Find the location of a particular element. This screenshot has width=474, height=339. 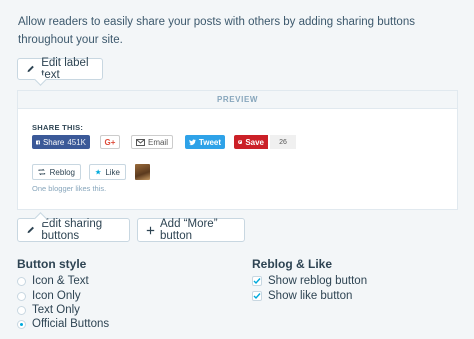

style-option-label: Official Buttons is located at coordinates (71, 324).